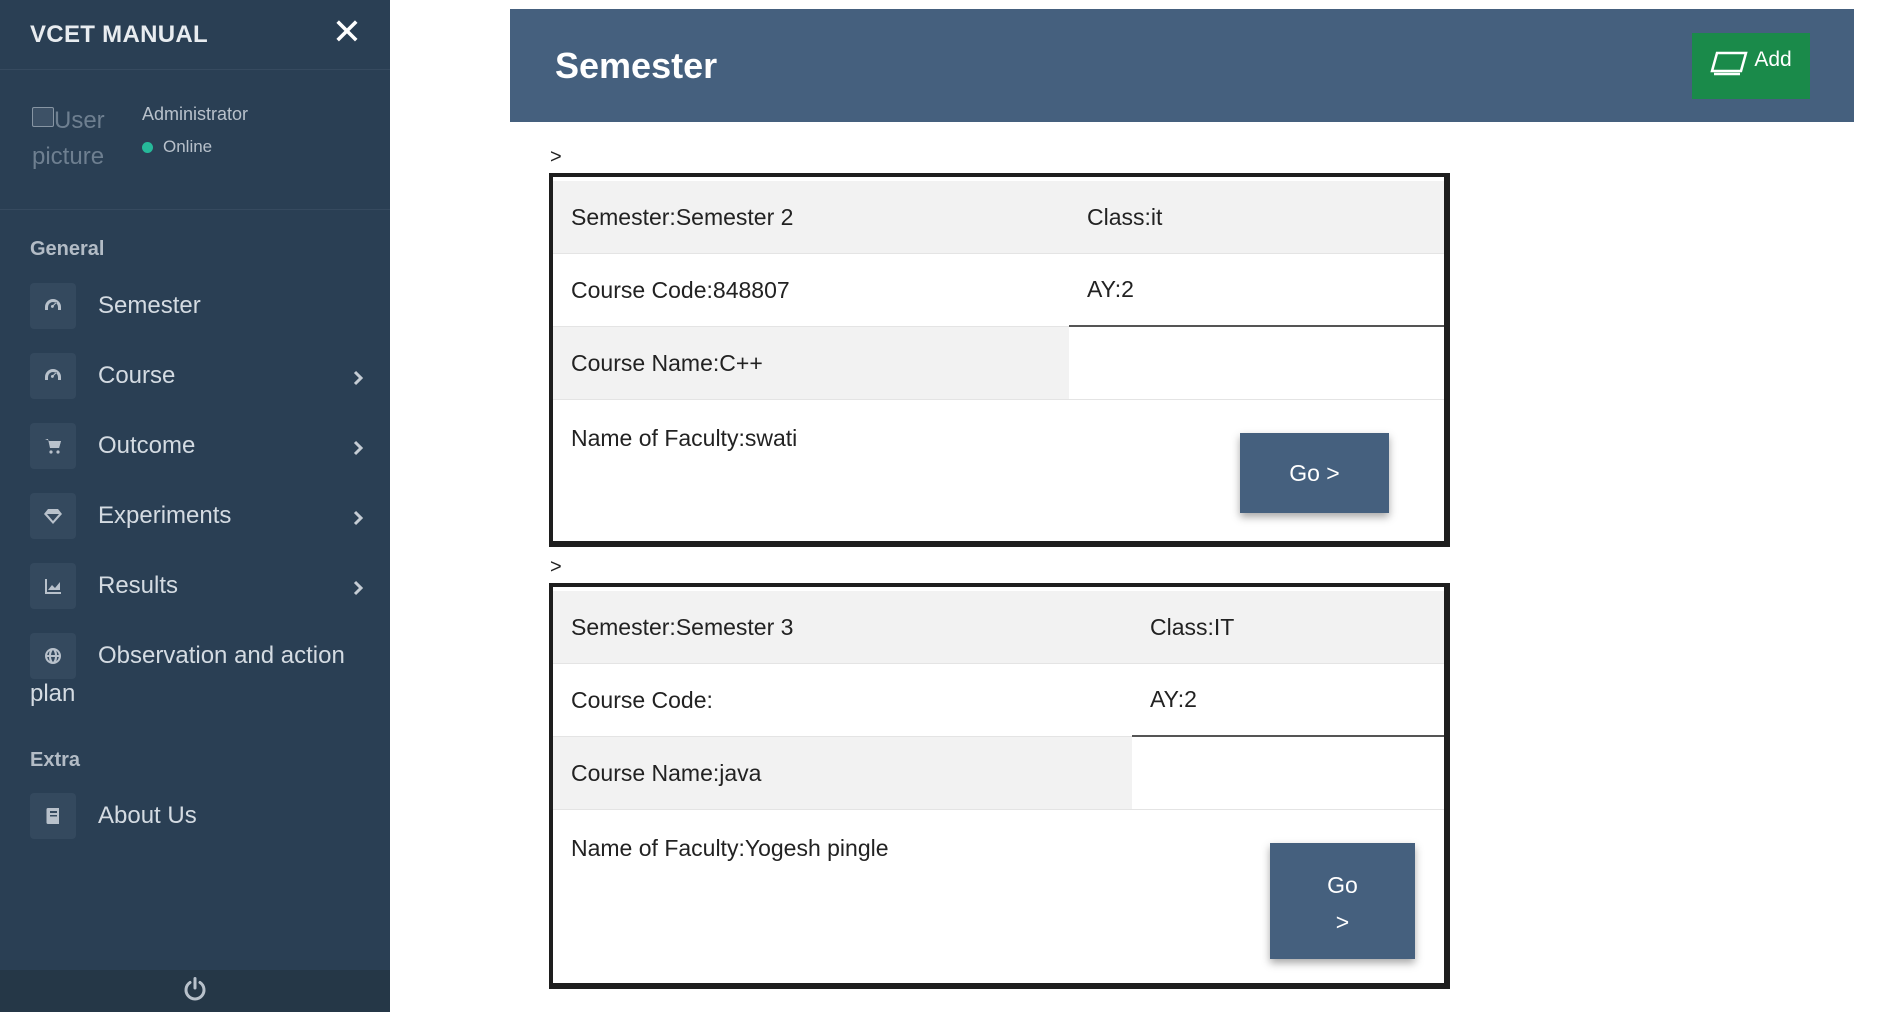 Image resolution: width=1896 pixels, height=1012 pixels. I want to click on sidebar-item-label: Course, so click(137, 375).